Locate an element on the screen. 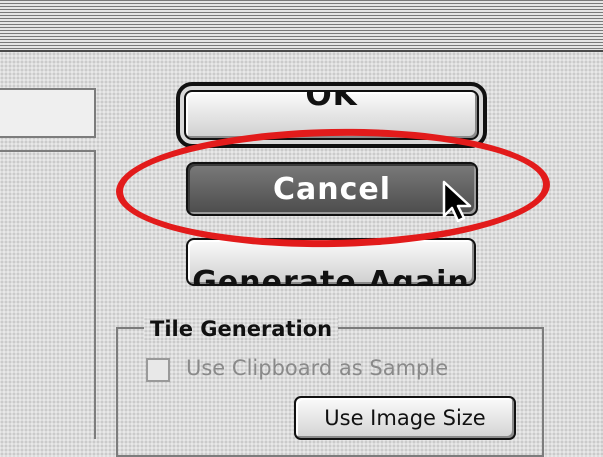 The image size is (603, 457). tile-generation-title: Tile Generation is located at coordinates (241, 329).